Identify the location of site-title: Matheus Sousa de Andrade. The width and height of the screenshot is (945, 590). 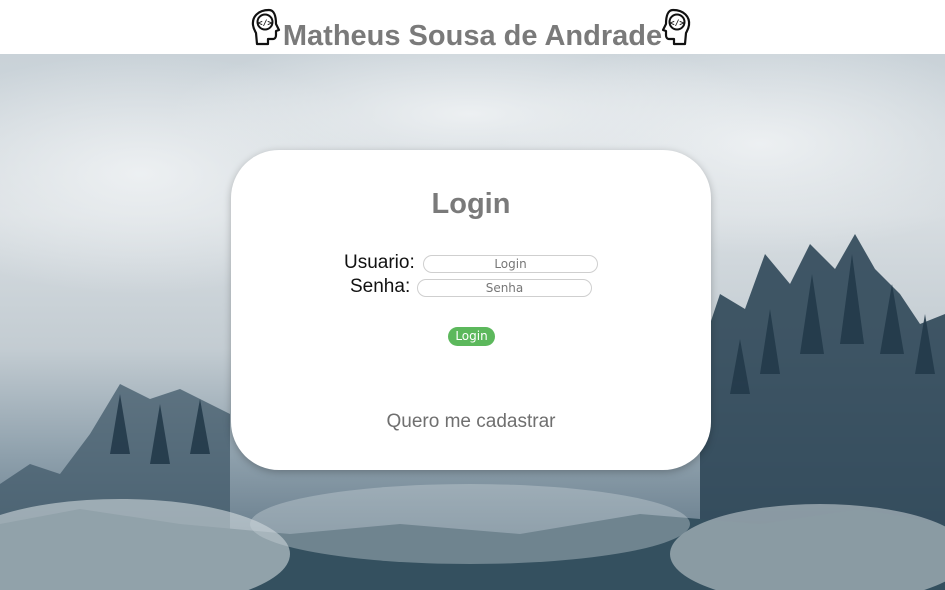
(472, 36).